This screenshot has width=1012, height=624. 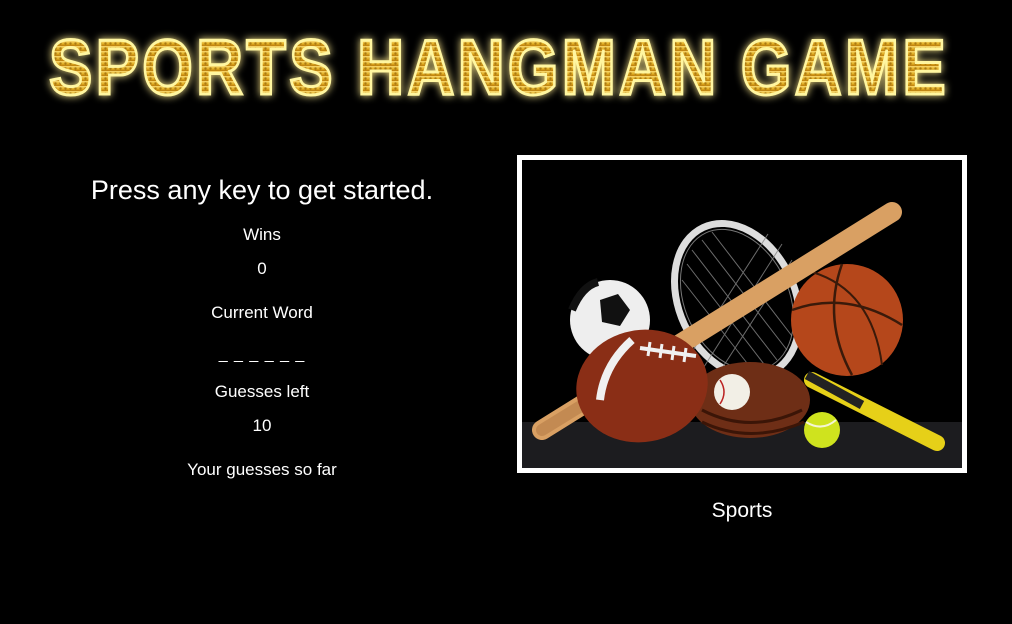 I want to click on current-word-display: _ _ _ _ _ _, so click(x=262, y=354).